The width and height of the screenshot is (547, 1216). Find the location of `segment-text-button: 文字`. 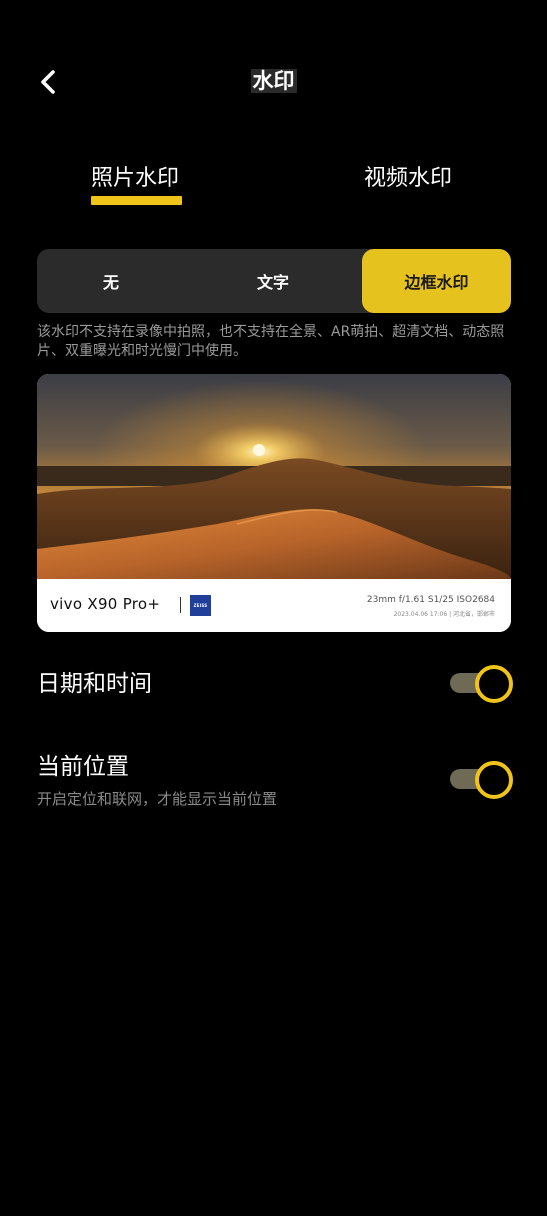

segment-text-button: 文字 is located at coordinates (273, 281).